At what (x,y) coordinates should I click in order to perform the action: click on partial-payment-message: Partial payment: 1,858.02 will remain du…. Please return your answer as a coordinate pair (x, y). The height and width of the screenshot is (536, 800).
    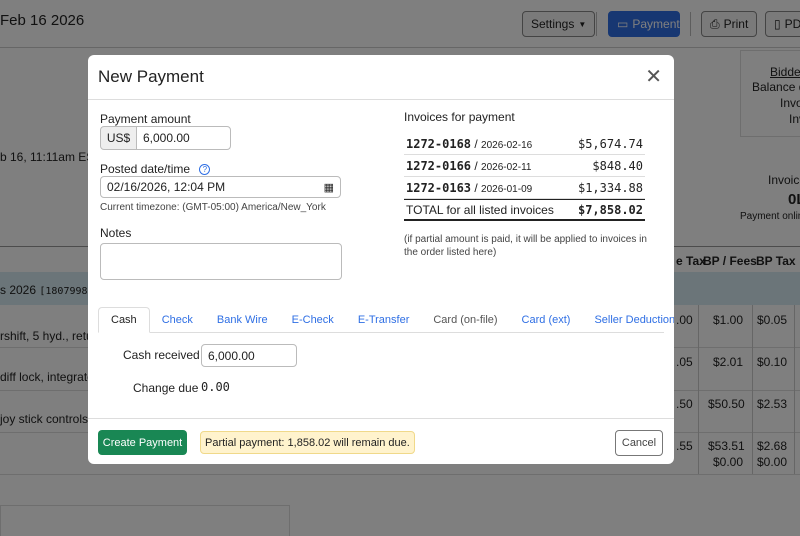
    Looking at the image, I should click on (307, 442).